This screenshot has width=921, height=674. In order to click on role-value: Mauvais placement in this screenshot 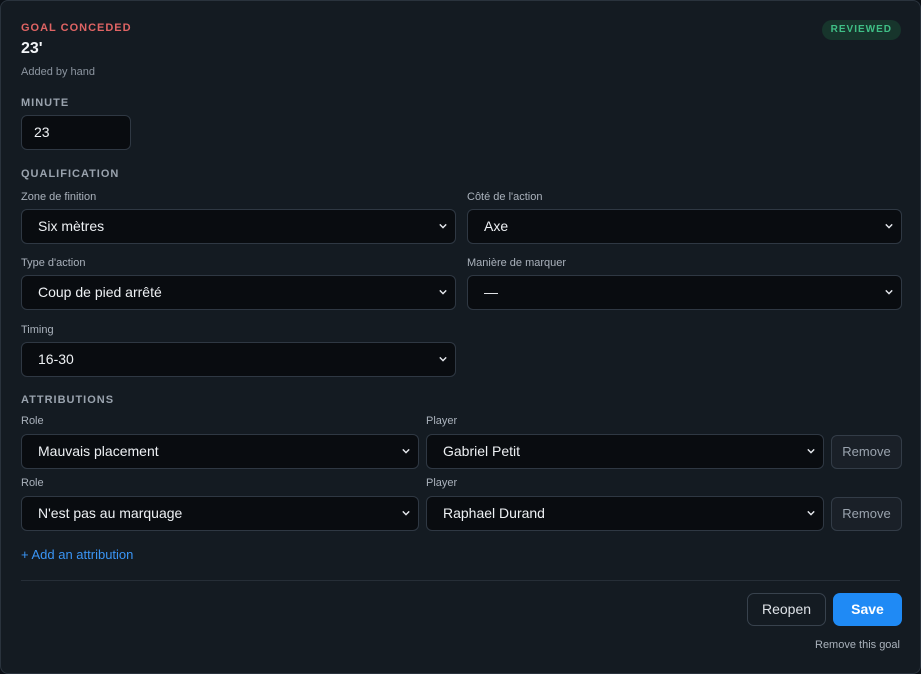, I will do `click(98, 451)`.